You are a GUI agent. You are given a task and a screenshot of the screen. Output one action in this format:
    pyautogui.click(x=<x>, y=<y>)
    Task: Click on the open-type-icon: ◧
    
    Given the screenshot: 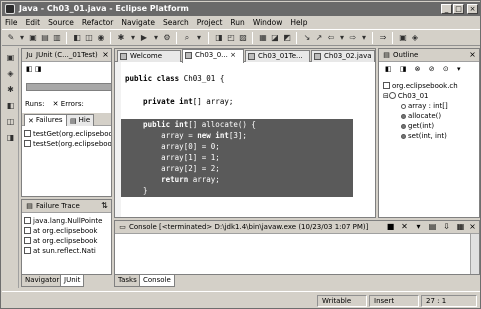 What is the action you would take?
    pyautogui.click(x=77, y=38)
    